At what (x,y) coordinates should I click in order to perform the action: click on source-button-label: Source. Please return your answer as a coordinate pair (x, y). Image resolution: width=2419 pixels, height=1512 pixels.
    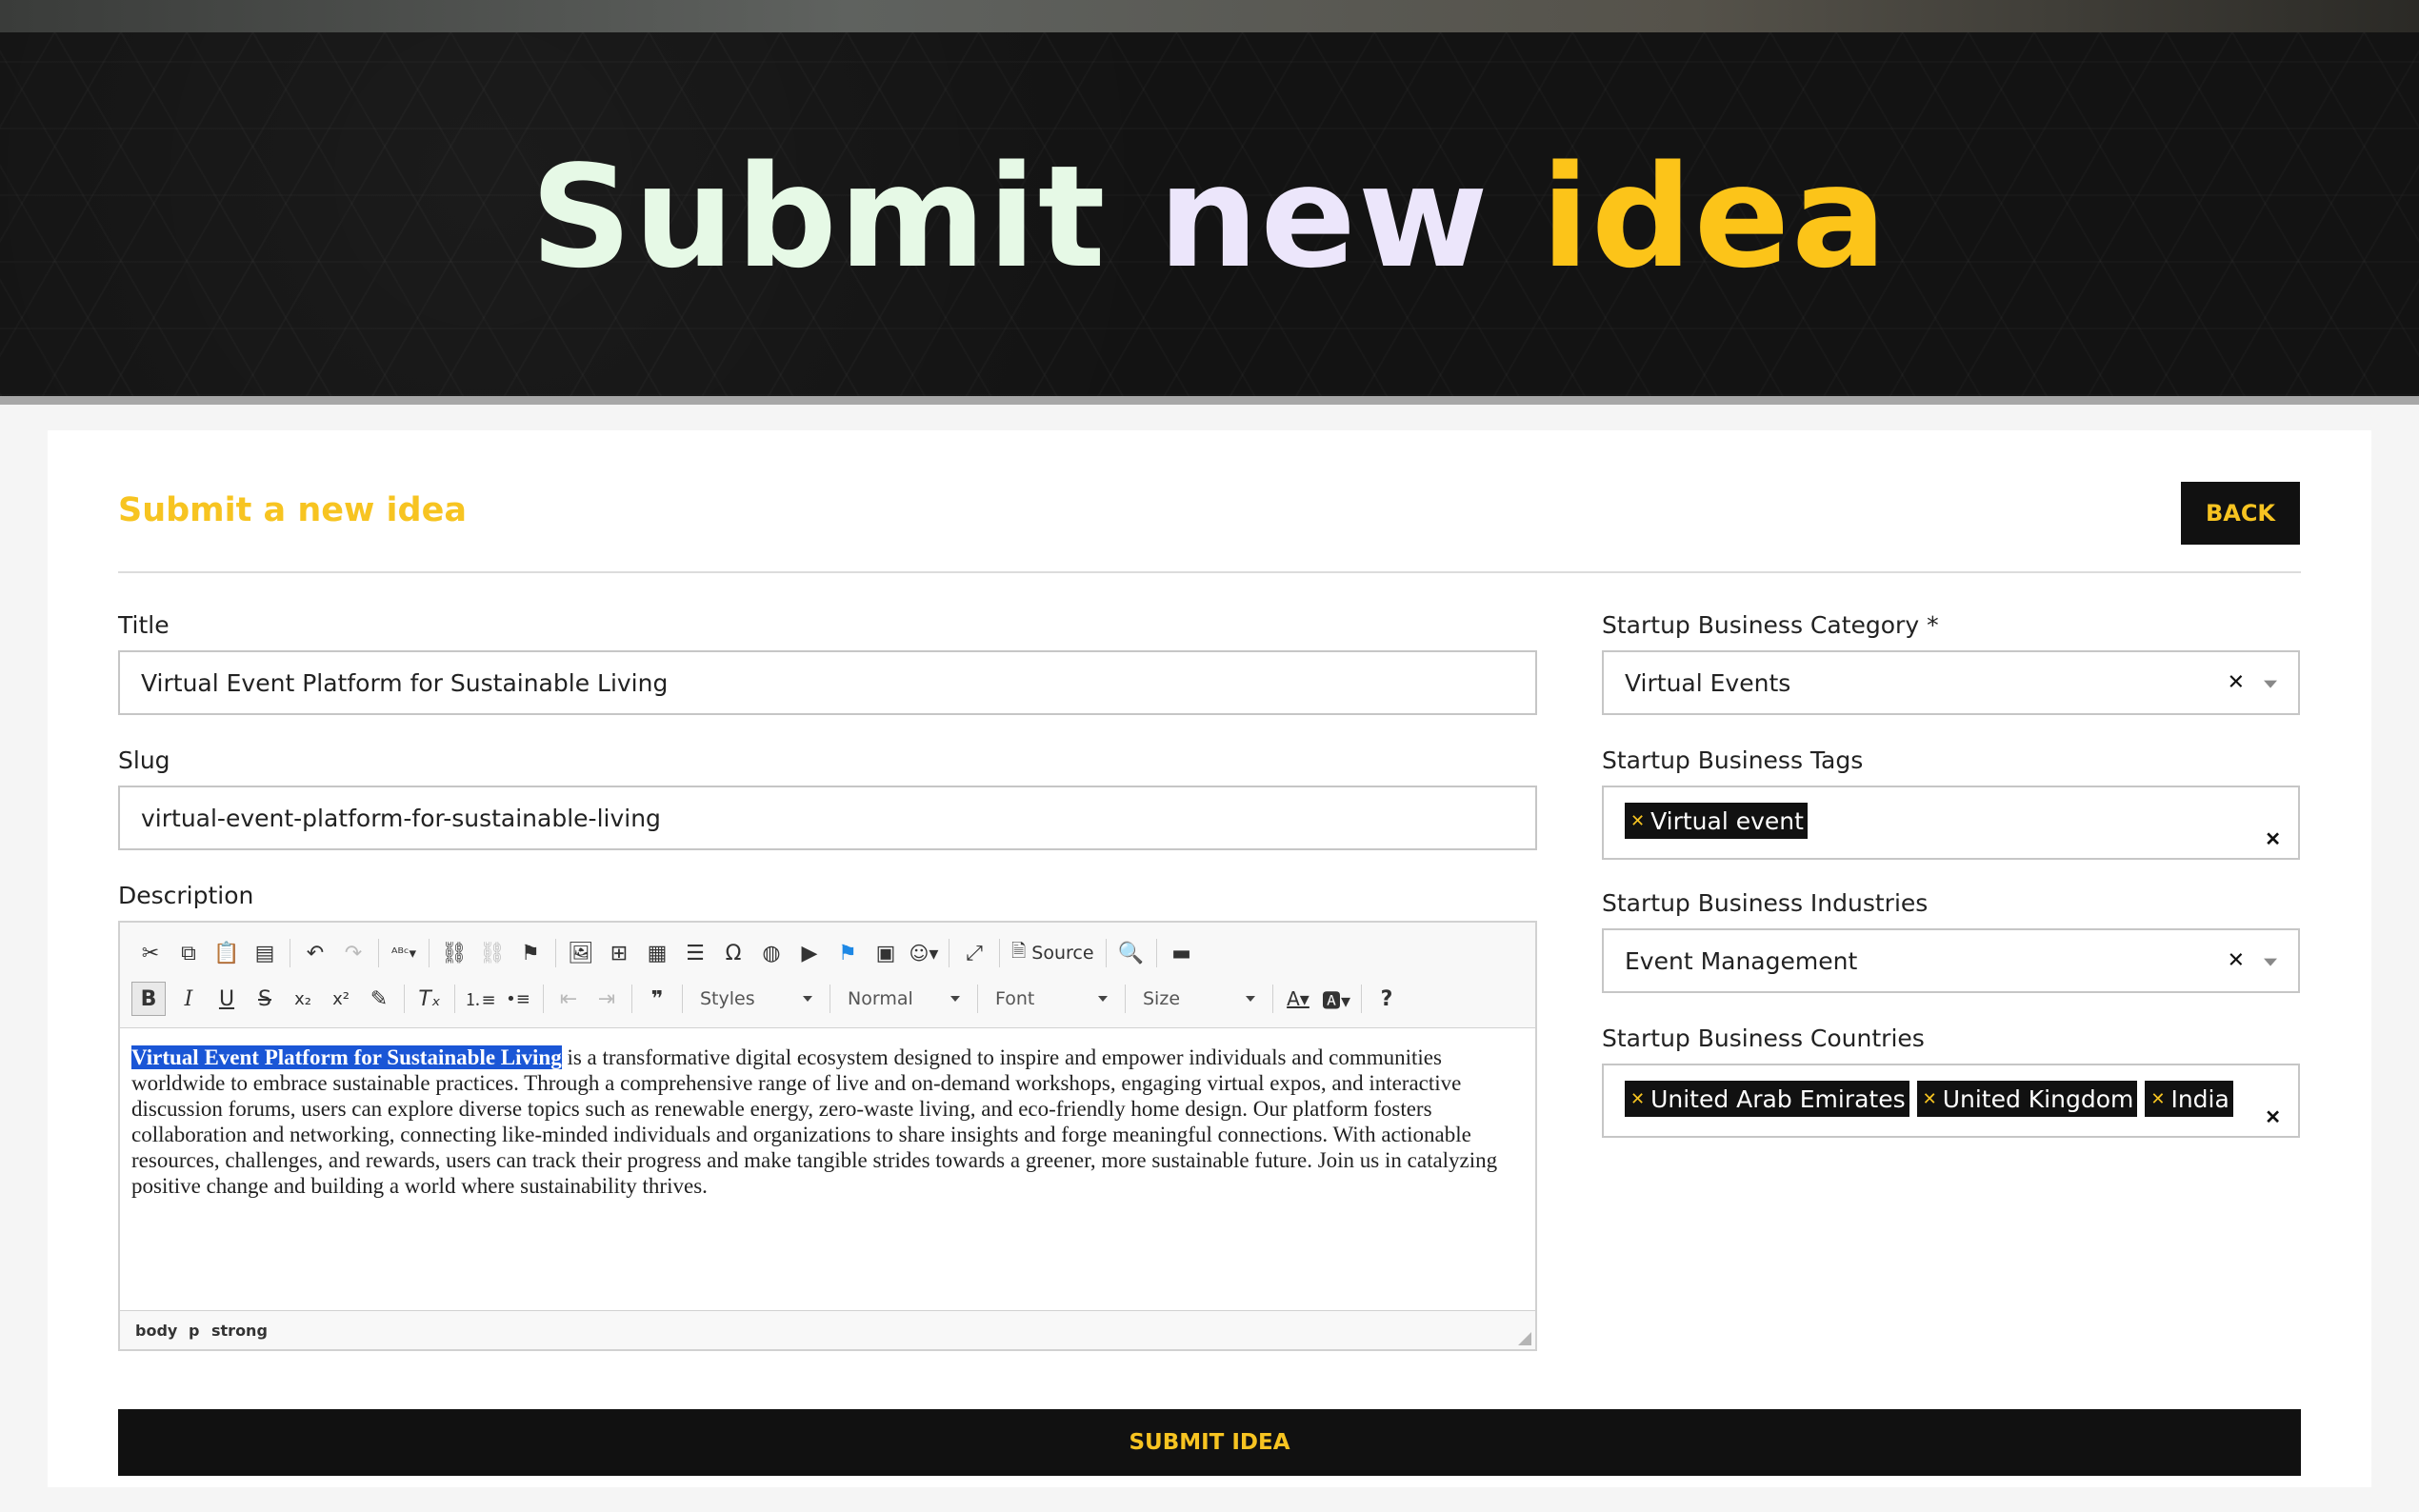
    Looking at the image, I should click on (1062, 953).